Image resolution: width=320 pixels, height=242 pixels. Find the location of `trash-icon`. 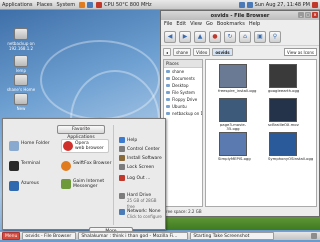

trash-icon is located at coordinates (314, 236).